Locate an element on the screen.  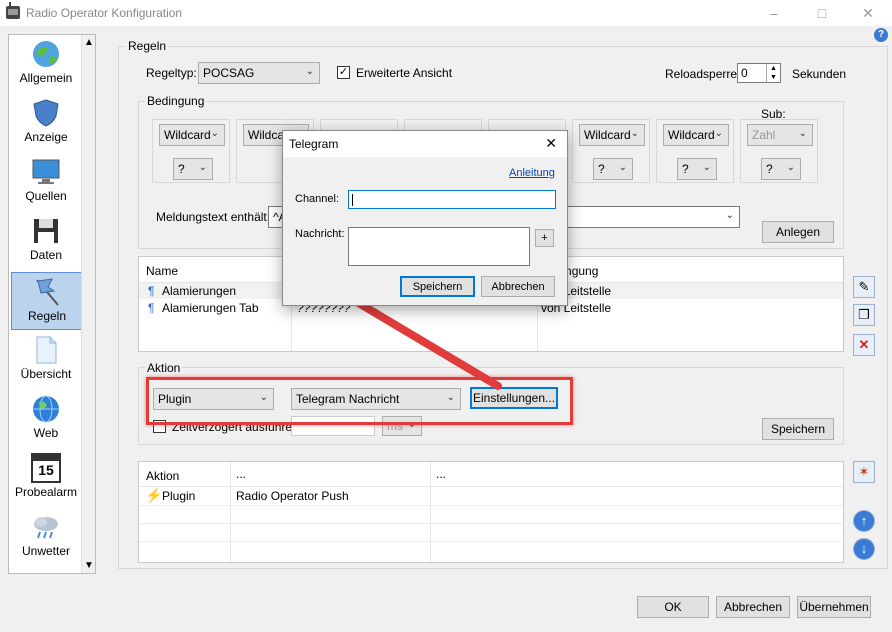
dialog-title-bar: Telegram ✕ is located at coordinates (425, 144).